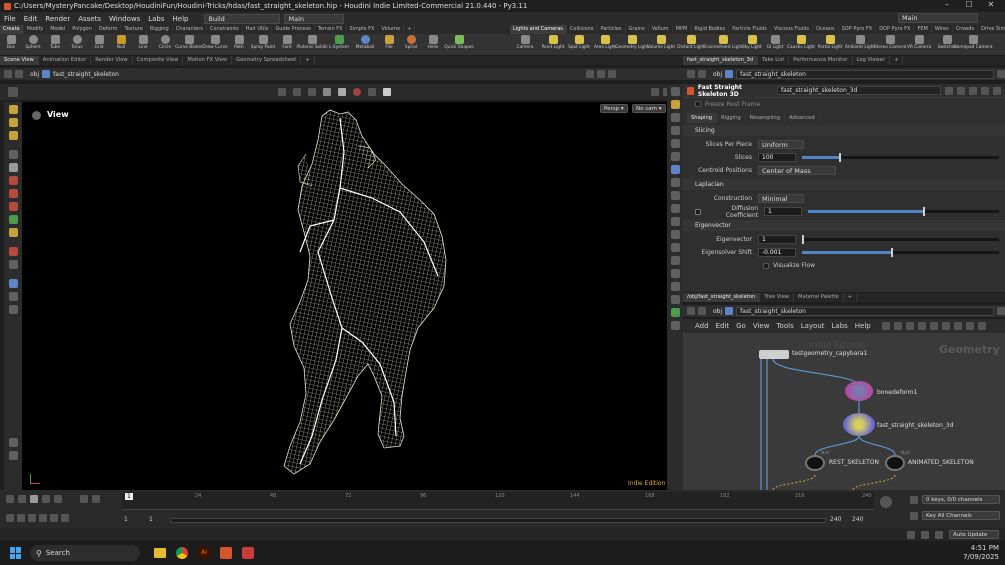  I want to click on uv-icon, so click(675, 221).